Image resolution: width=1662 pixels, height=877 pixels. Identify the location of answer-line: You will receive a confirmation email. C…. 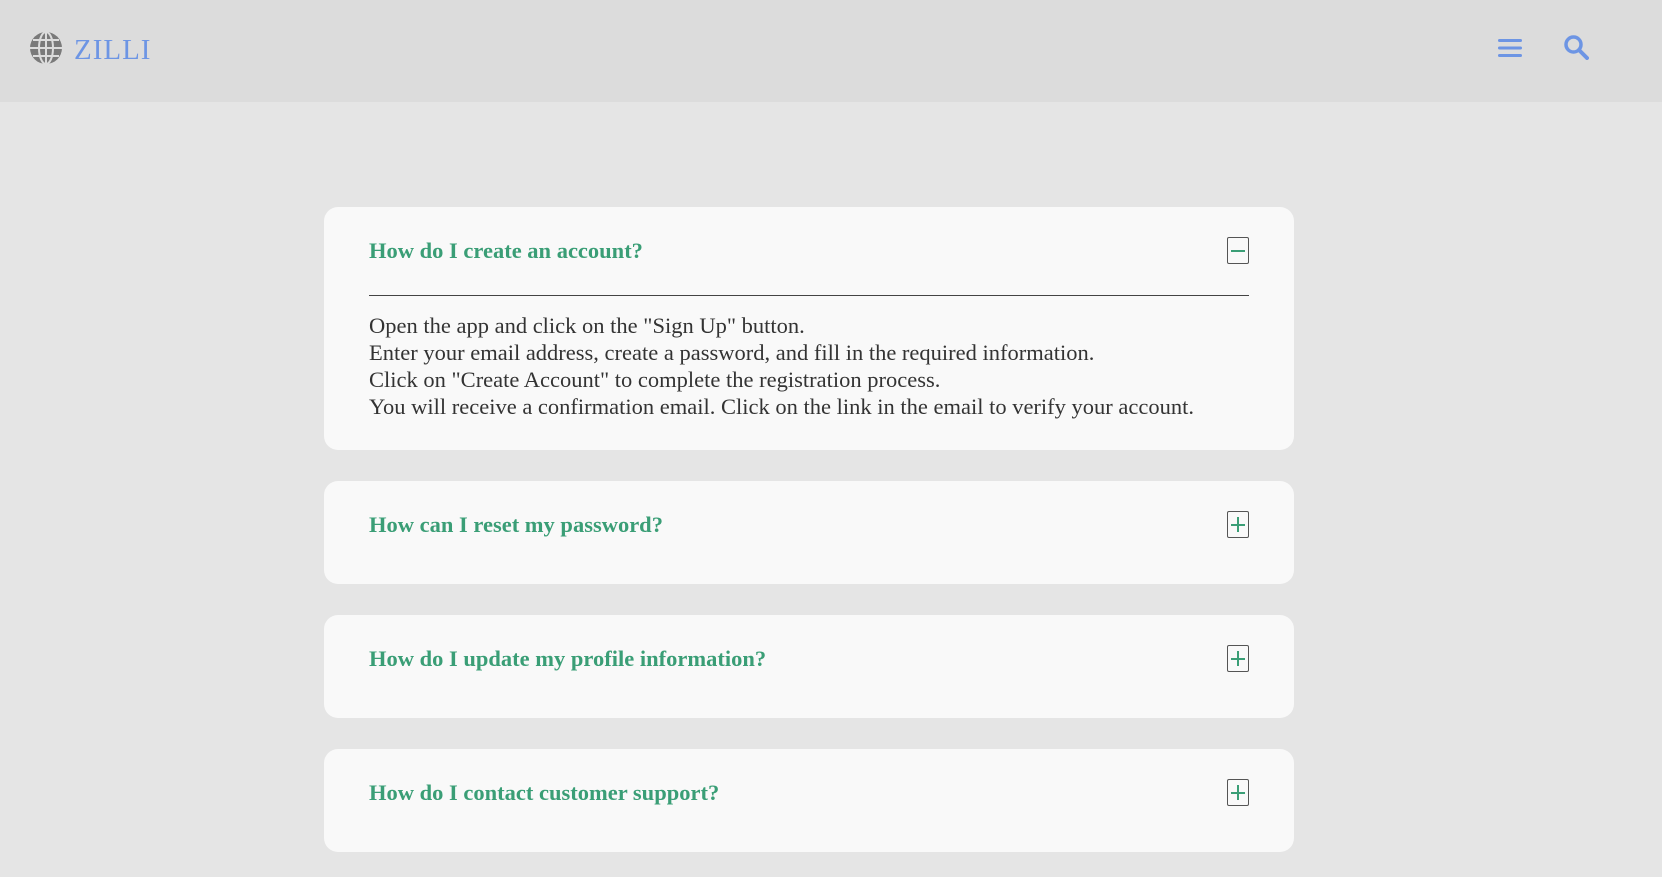
(781, 406).